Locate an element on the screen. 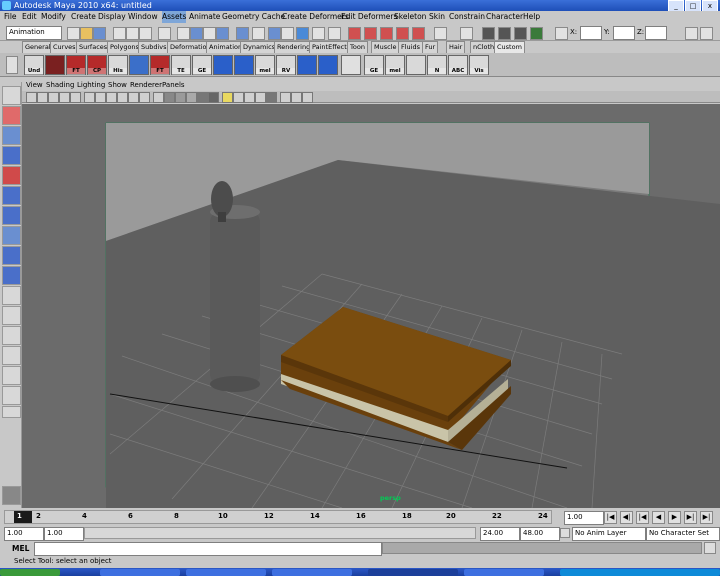 The height and width of the screenshot is (576, 720). soft-mod-icon is located at coordinates (11, 235).